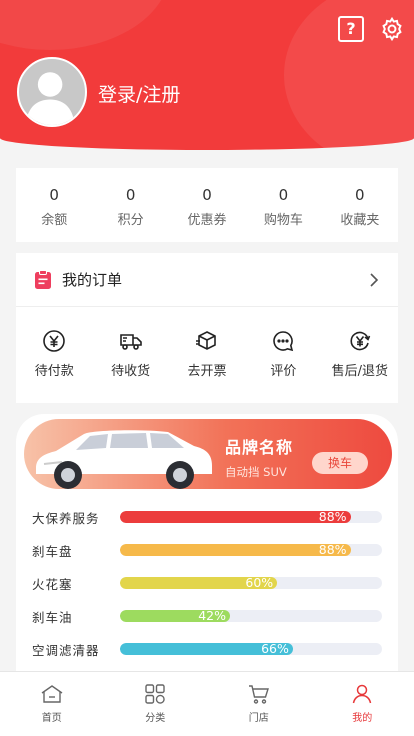 The height and width of the screenshot is (736, 414). What do you see at coordinates (206, 340) in the screenshot?
I see `box-icon` at bounding box center [206, 340].